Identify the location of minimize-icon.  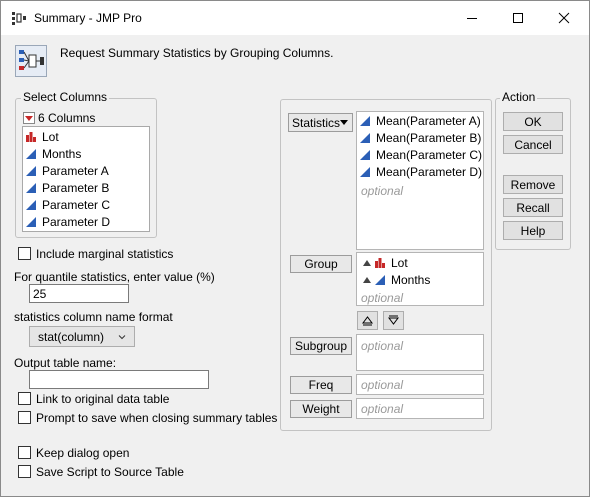
(472, 18).